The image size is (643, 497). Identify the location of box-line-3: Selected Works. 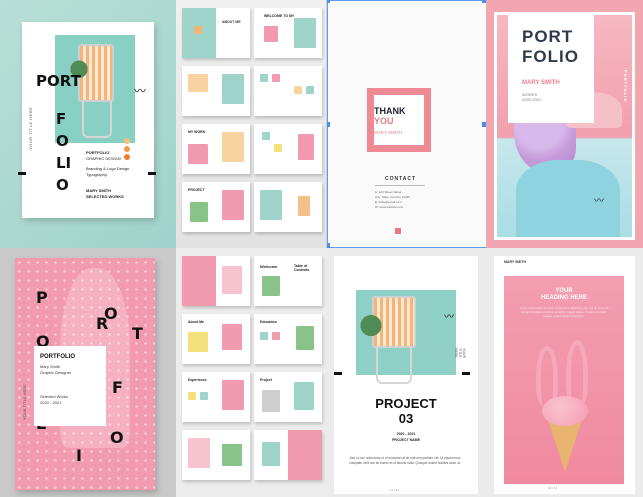
(54, 396).